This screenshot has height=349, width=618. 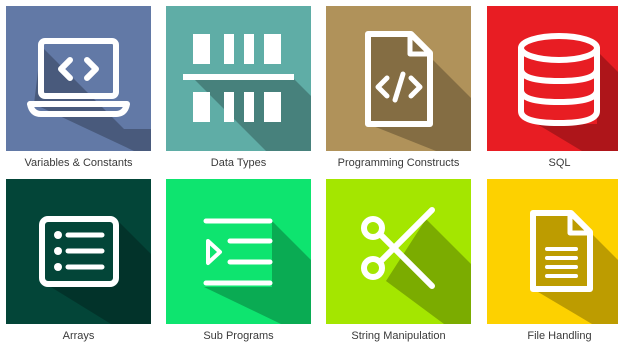 I want to click on tile-label: Arrays, so click(x=78, y=336).